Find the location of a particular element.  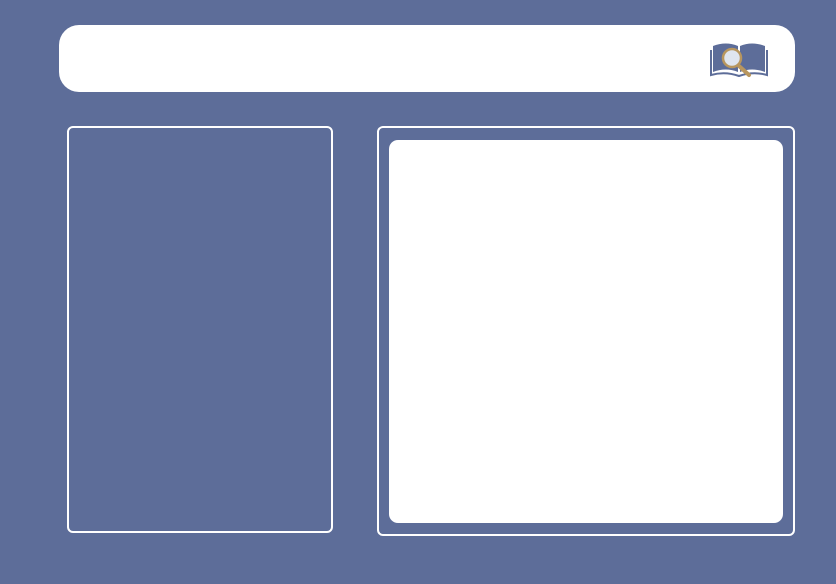

book-search-icon-graphic is located at coordinates (739, 60).